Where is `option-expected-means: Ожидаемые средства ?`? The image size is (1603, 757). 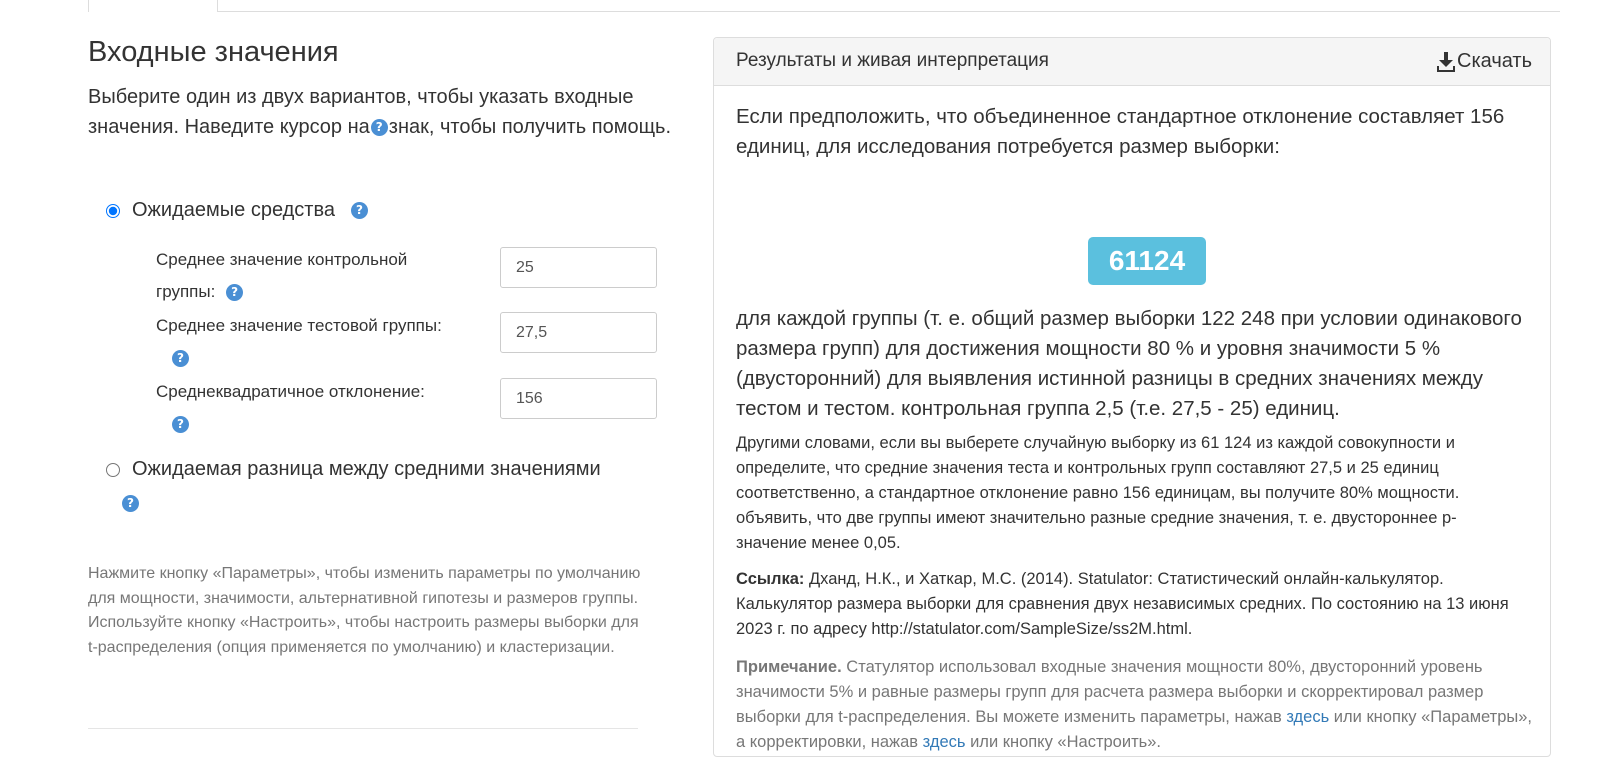 option-expected-means: Ожидаемые средства ? is located at coordinates (237, 210).